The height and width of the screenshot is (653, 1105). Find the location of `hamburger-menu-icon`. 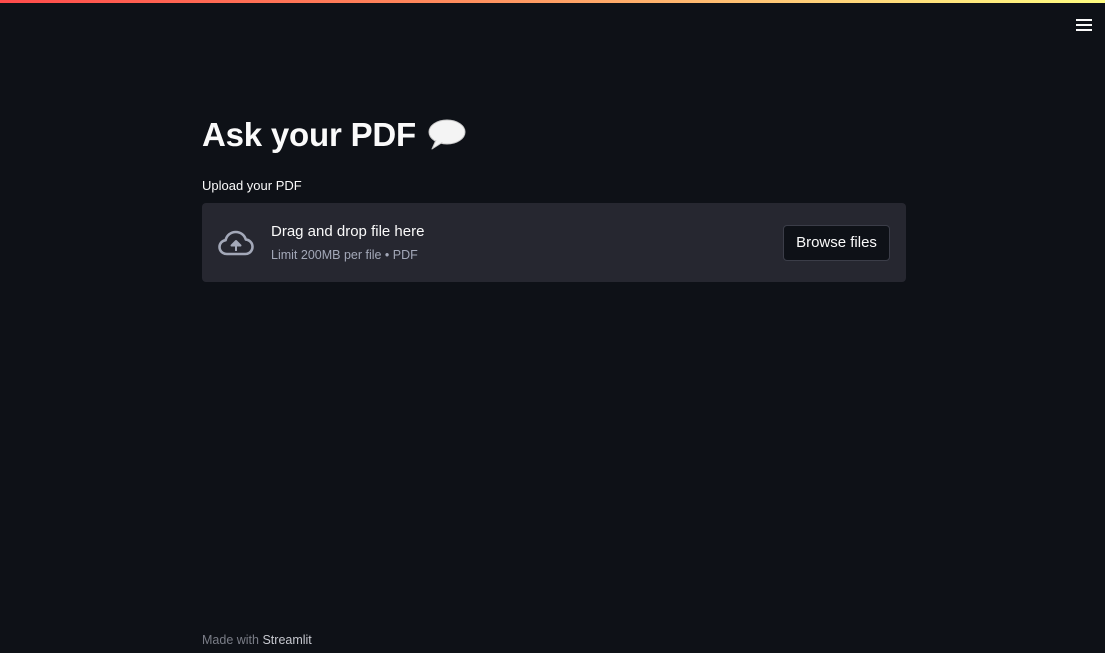

hamburger-menu-icon is located at coordinates (1084, 25).